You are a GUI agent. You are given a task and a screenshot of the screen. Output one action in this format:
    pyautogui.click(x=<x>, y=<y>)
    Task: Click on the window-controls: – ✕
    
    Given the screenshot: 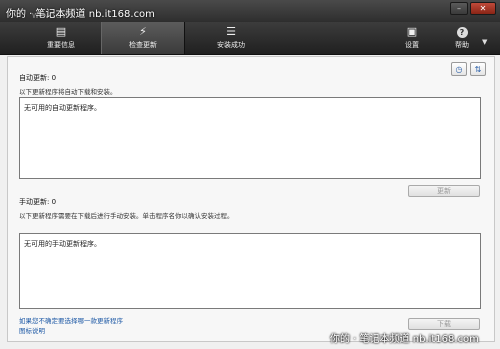 What is the action you would take?
    pyautogui.click(x=473, y=8)
    